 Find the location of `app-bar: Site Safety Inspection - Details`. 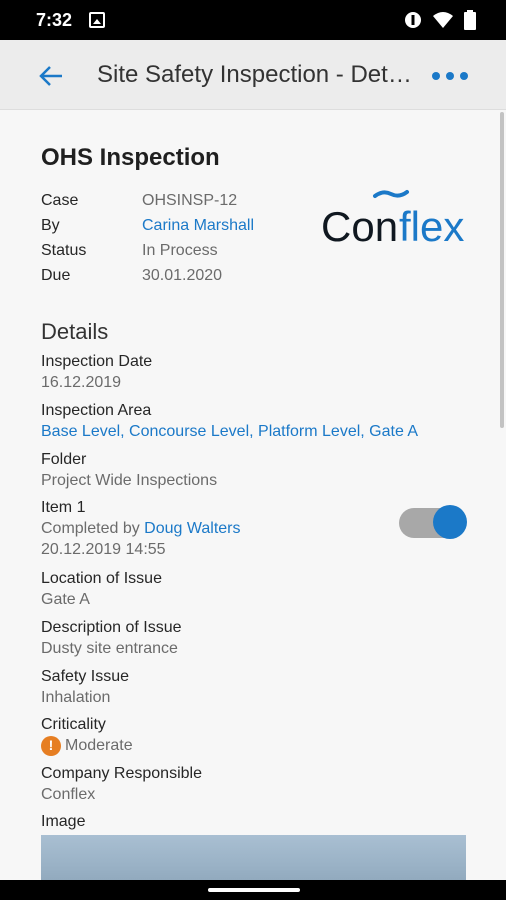

app-bar: Site Safety Inspection - Details is located at coordinates (253, 75).